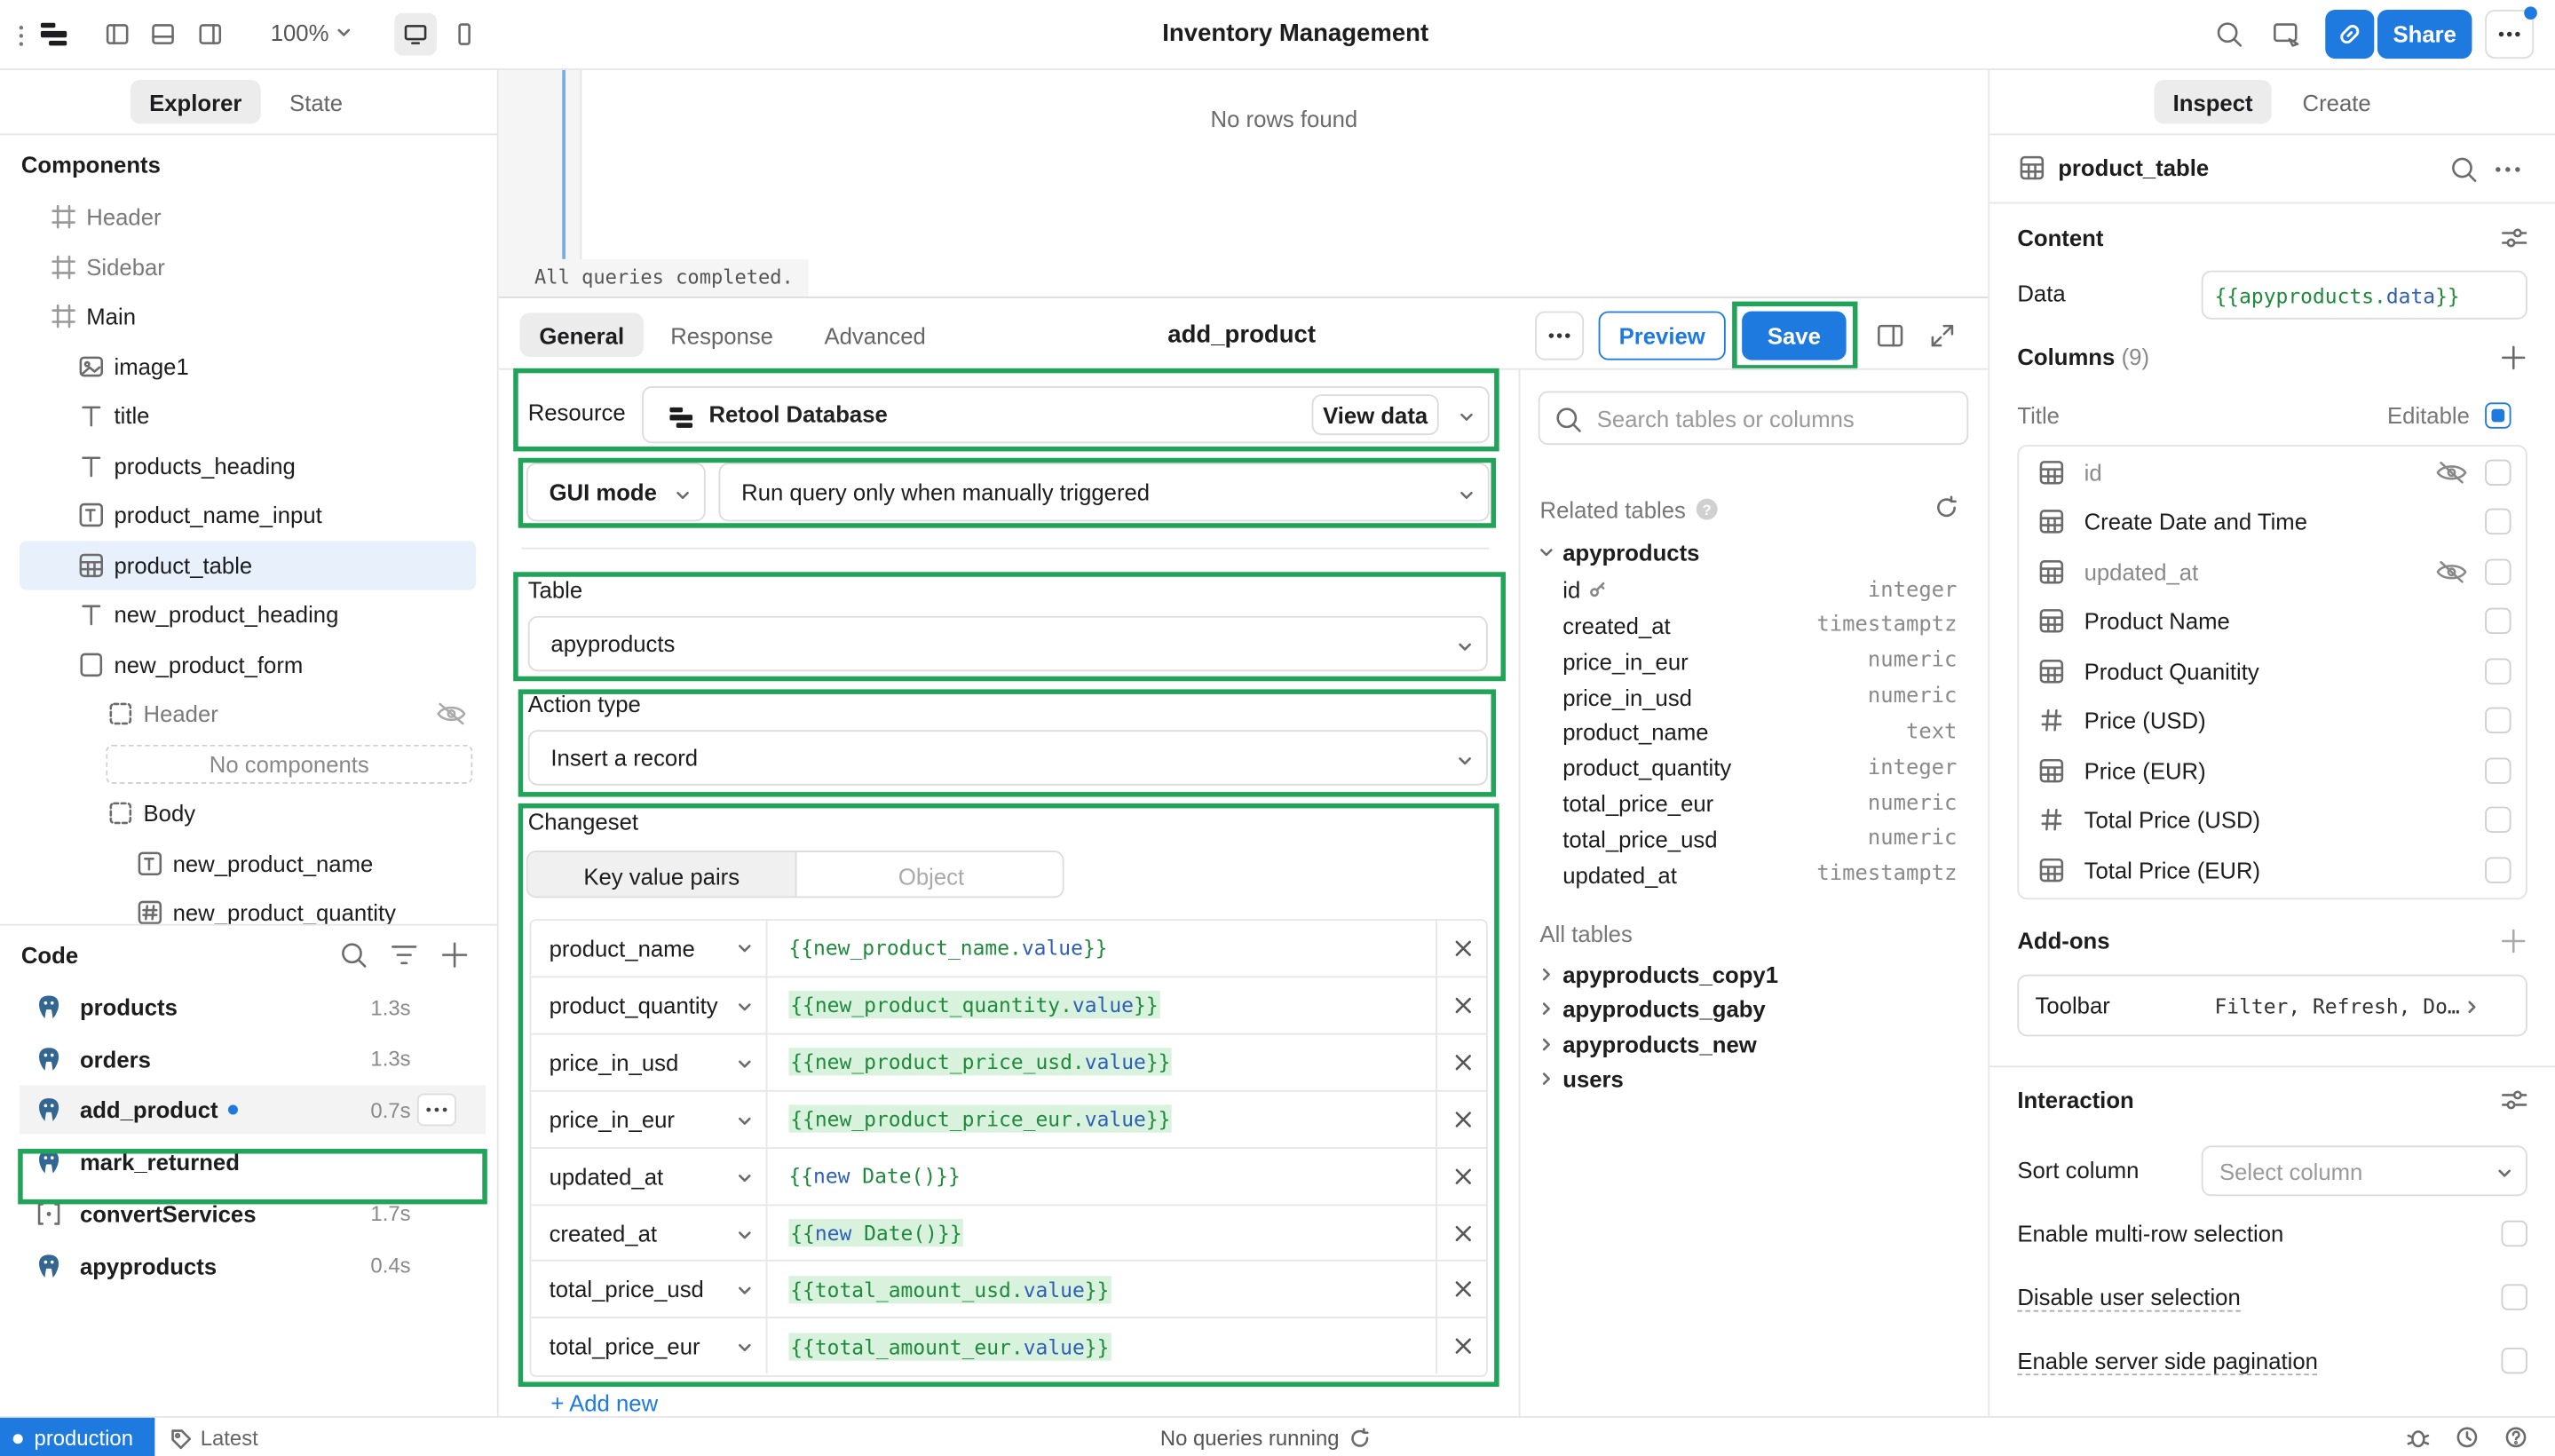 Image resolution: width=2555 pixels, height=1456 pixels. What do you see at coordinates (2350, 34) in the screenshot?
I see `copy-link-icon` at bounding box center [2350, 34].